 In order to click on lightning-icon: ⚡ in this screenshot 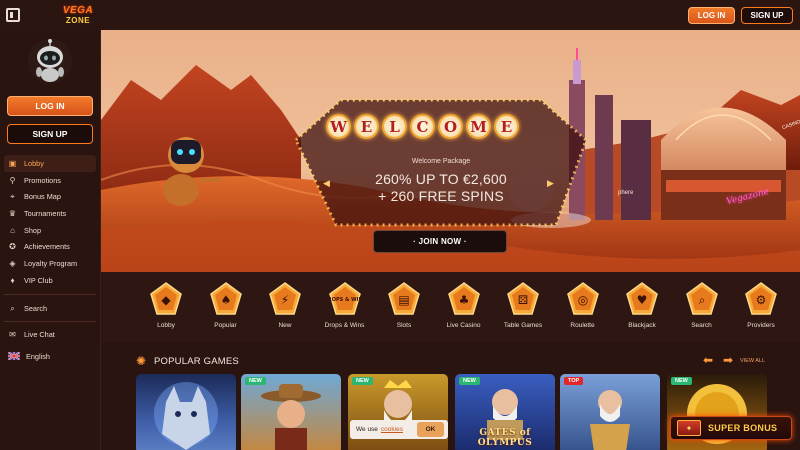, I will do `click(285, 298)`.